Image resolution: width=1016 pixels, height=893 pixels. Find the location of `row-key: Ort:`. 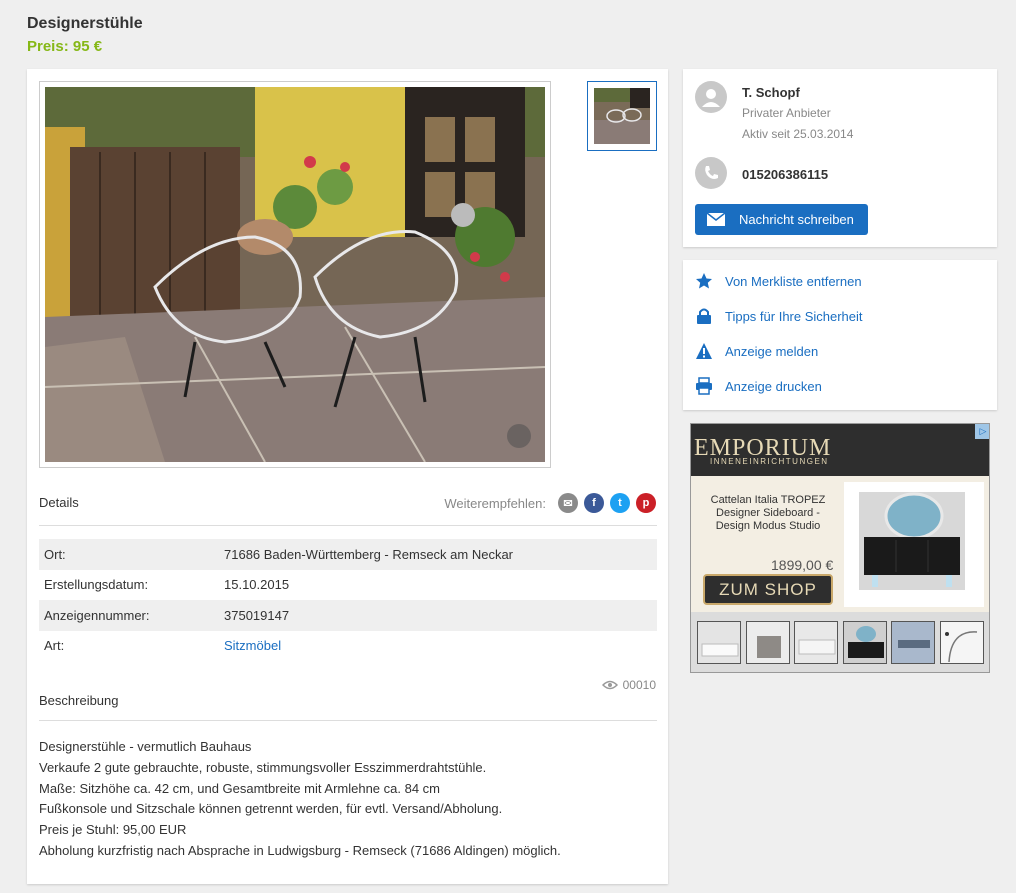

row-key: Ort: is located at coordinates (55, 554).